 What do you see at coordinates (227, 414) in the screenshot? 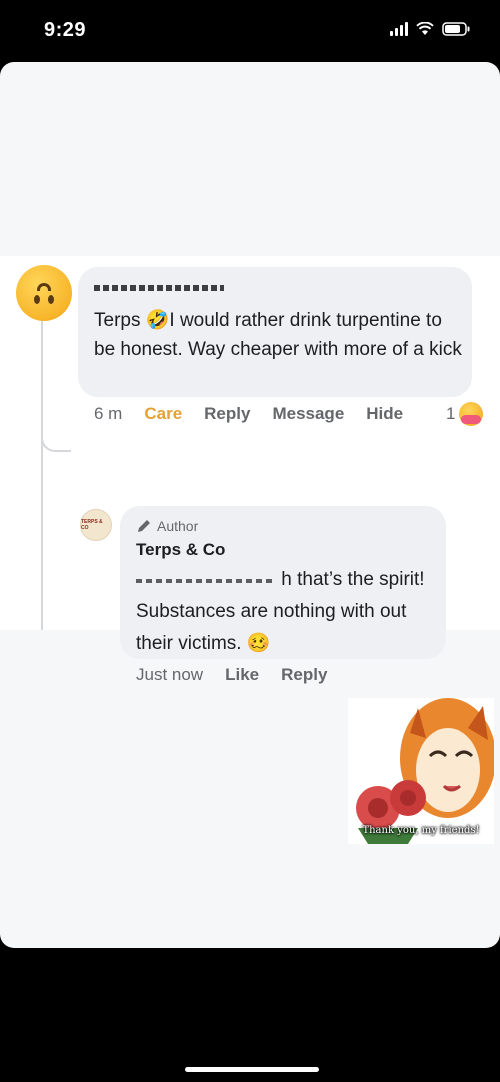
I see `reply-button: Reply` at bounding box center [227, 414].